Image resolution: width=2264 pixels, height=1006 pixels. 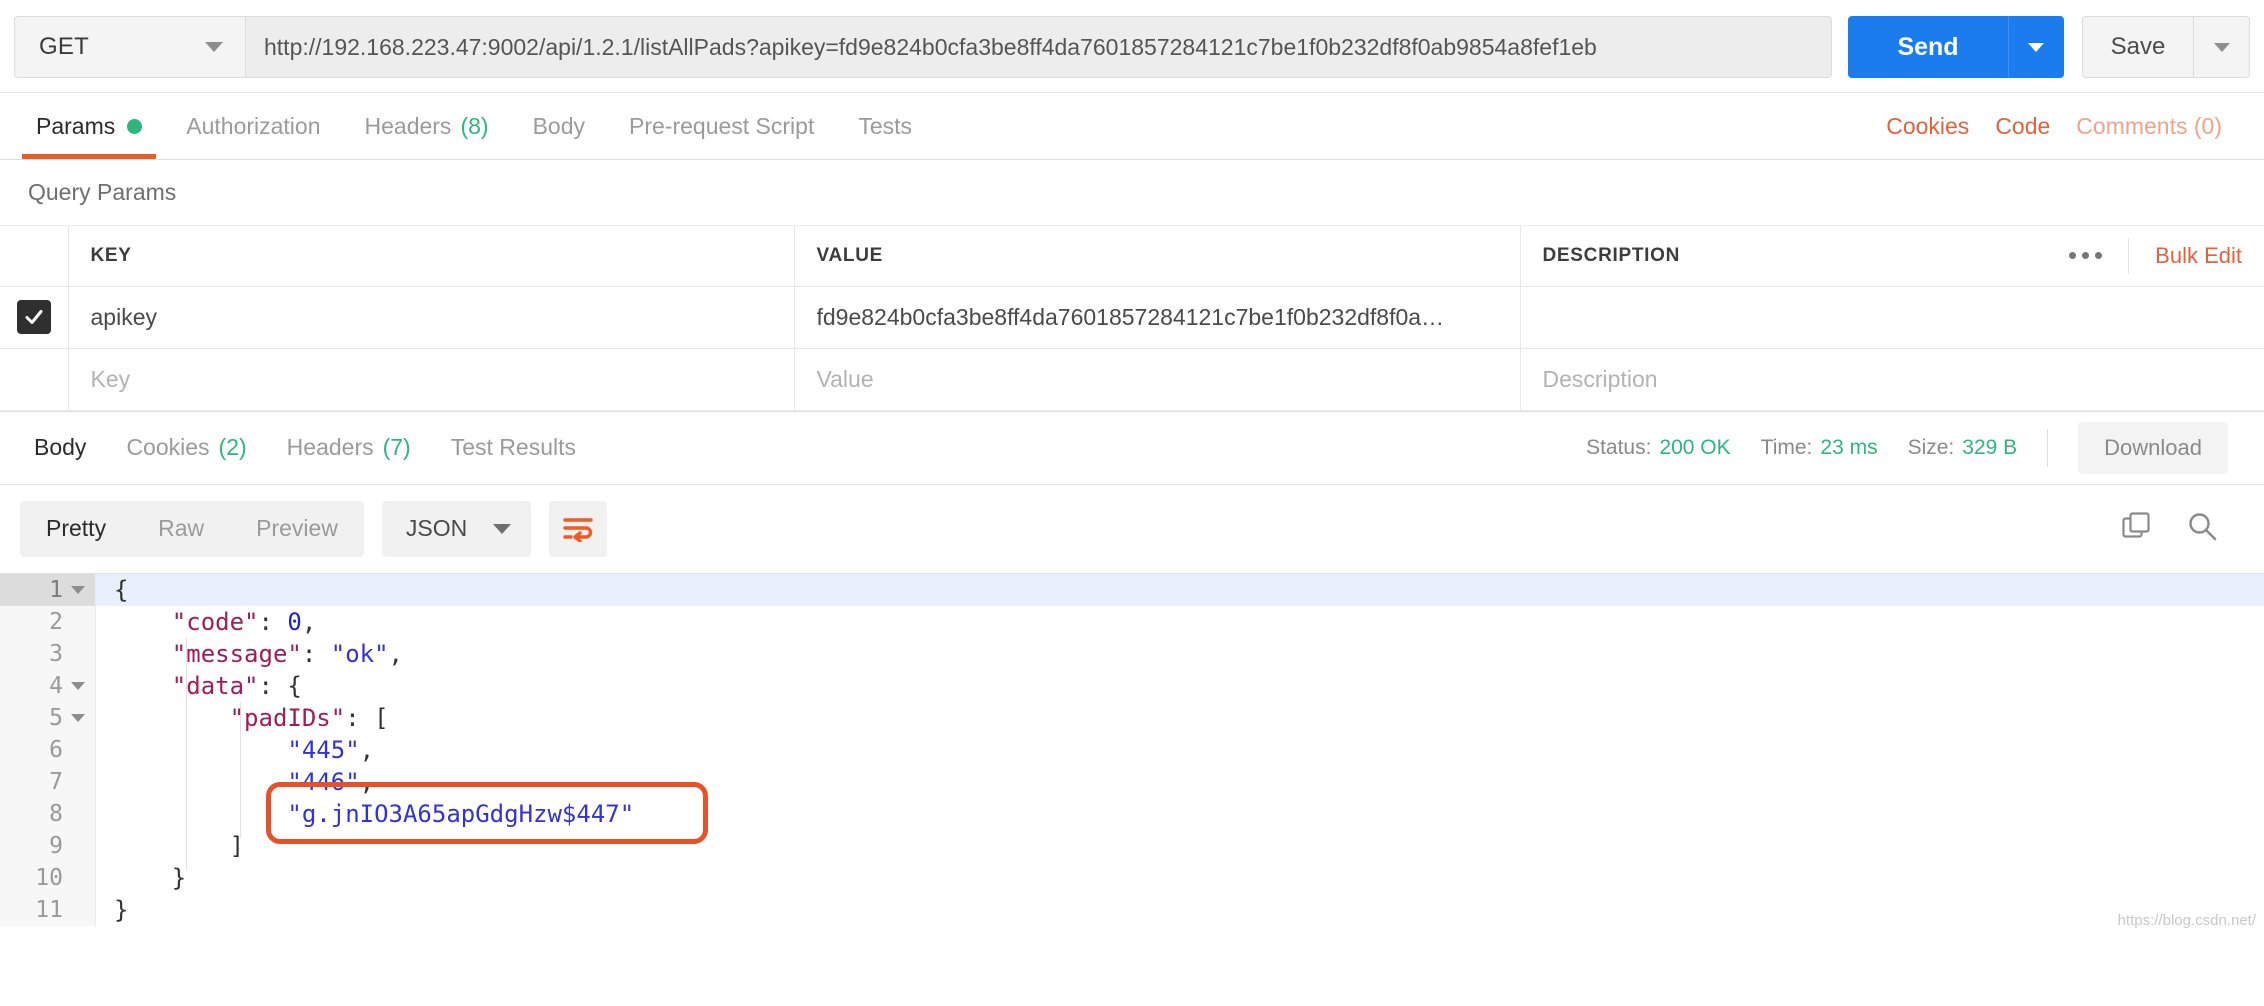 I want to click on size-label: Size:, so click(x=1931, y=447).